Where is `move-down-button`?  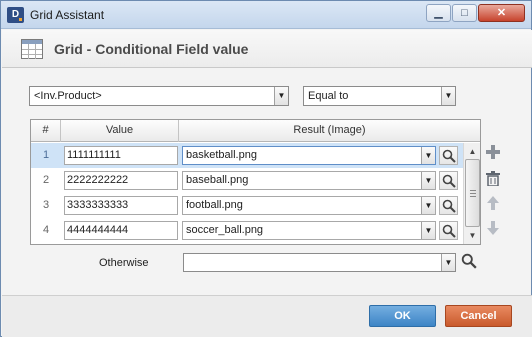
move-down-button is located at coordinates (493, 229).